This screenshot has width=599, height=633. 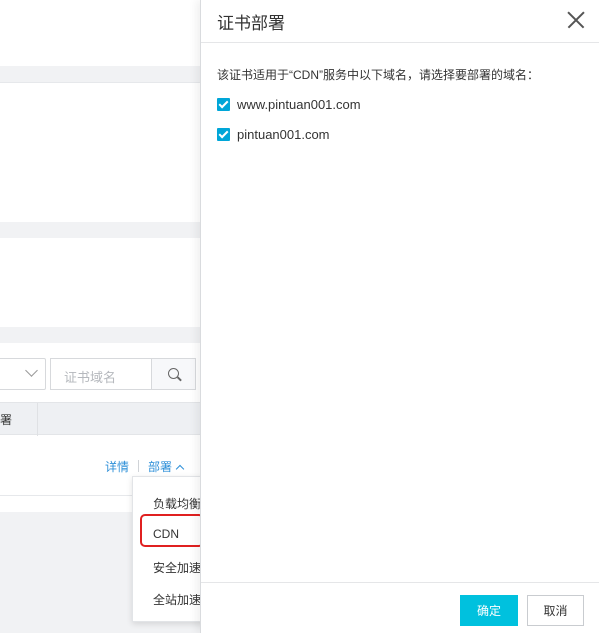 What do you see at coordinates (172, 530) in the screenshot?
I see `annotation-highlight` at bounding box center [172, 530].